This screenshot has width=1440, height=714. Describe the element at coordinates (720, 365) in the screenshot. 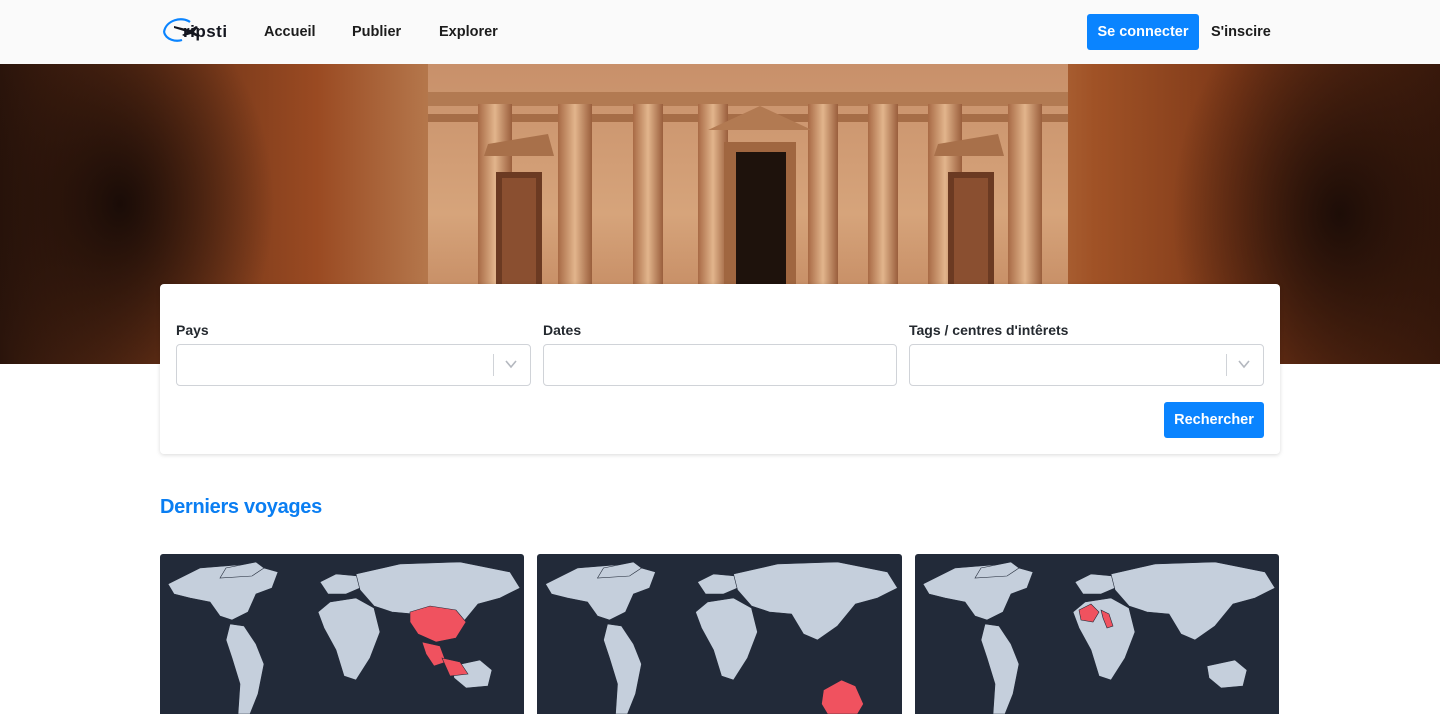

I see `dates-input` at that location.